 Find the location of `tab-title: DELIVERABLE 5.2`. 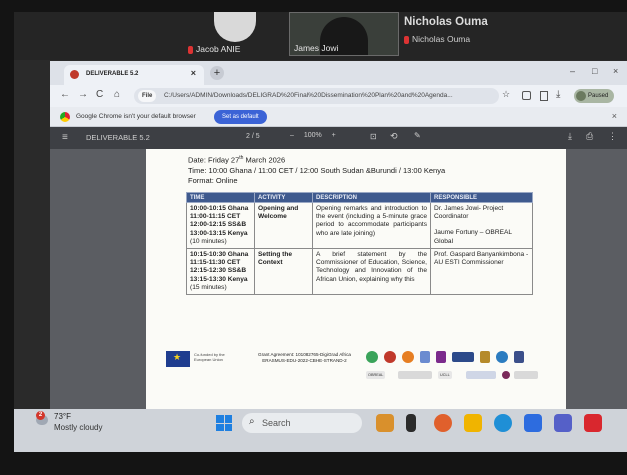

tab-title: DELIVERABLE 5.2 is located at coordinates (112, 74).